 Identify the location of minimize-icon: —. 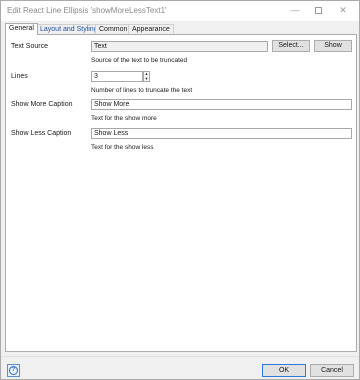
(295, 10).